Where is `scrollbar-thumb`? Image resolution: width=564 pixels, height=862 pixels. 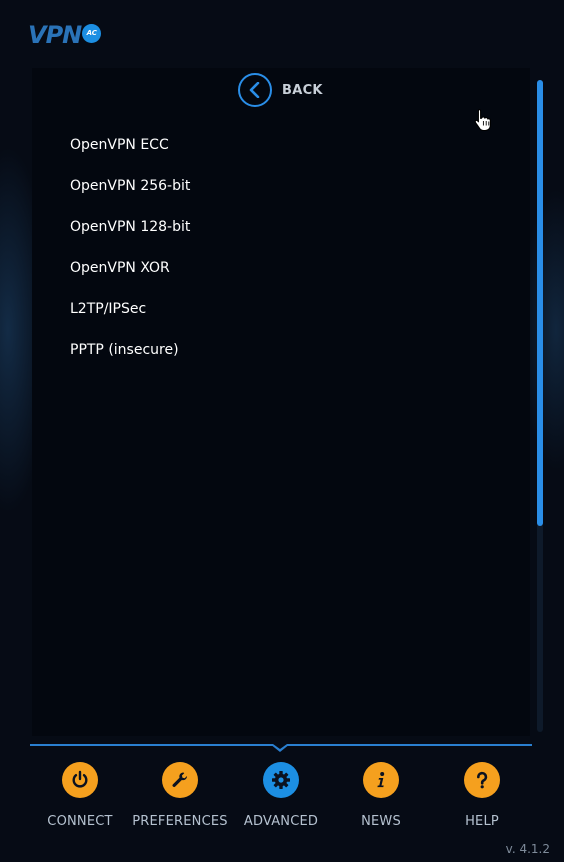 scrollbar-thumb is located at coordinates (540, 303).